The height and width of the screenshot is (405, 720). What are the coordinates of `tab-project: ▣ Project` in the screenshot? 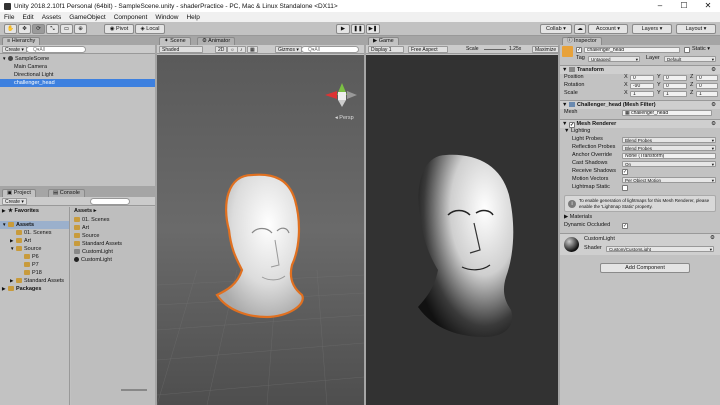 It's located at (19, 193).